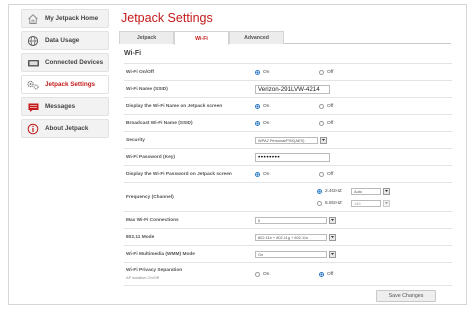 This screenshot has height=309, width=476. What do you see at coordinates (160, 254) in the screenshot?
I see `setting-label: Wi-Fi Multimedia (WMM) Mode` at bounding box center [160, 254].